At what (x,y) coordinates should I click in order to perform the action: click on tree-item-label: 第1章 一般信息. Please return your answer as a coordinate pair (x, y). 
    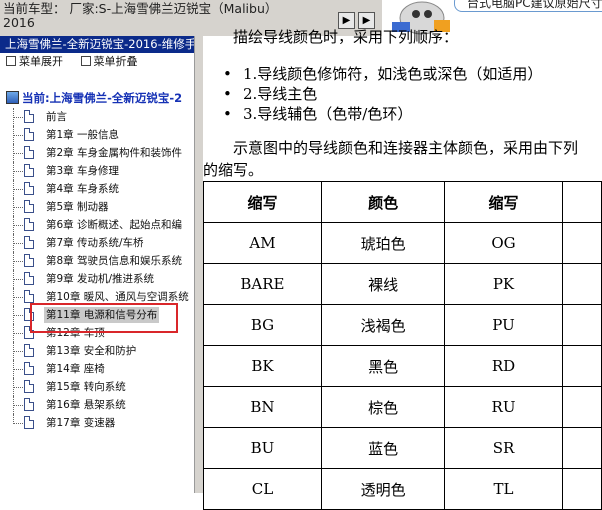
    Looking at the image, I should click on (83, 135).